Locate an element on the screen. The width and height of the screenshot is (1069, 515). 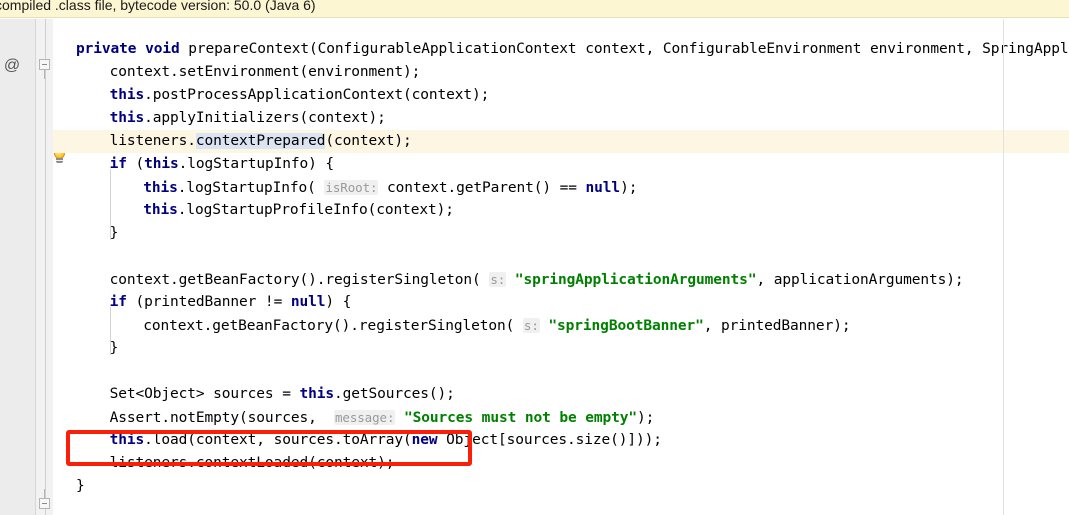
highlighted-identifier: contextPrepared is located at coordinates (260, 141).